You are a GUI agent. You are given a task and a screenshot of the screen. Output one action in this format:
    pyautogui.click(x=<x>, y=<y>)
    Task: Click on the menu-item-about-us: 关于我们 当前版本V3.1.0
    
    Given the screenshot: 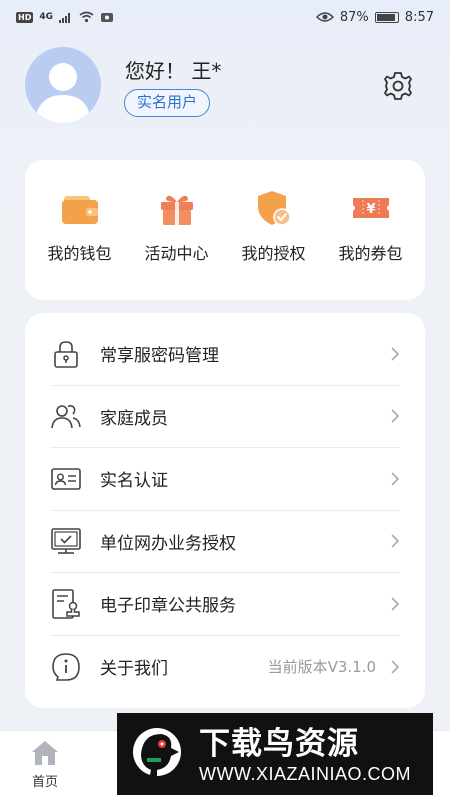 What is the action you would take?
    pyautogui.click(x=225, y=667)
    